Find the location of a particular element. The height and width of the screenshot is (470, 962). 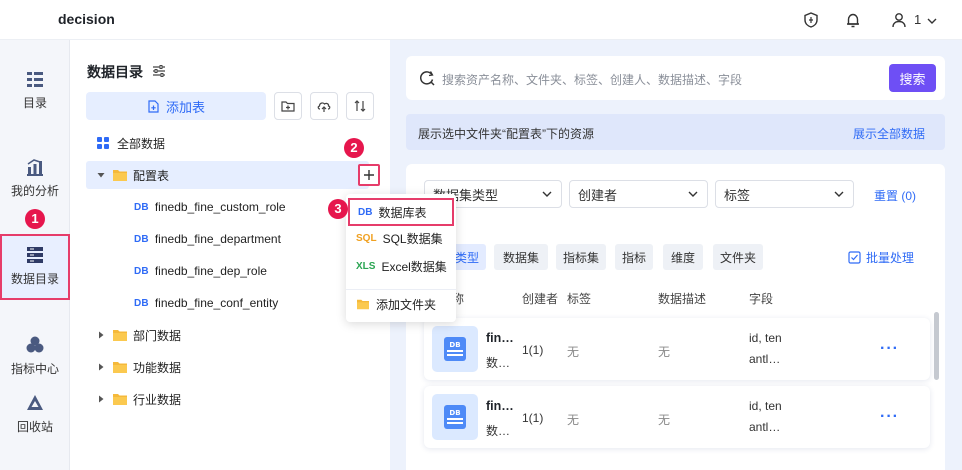

excel-icon: XLS is located at coordinates (366, 266).